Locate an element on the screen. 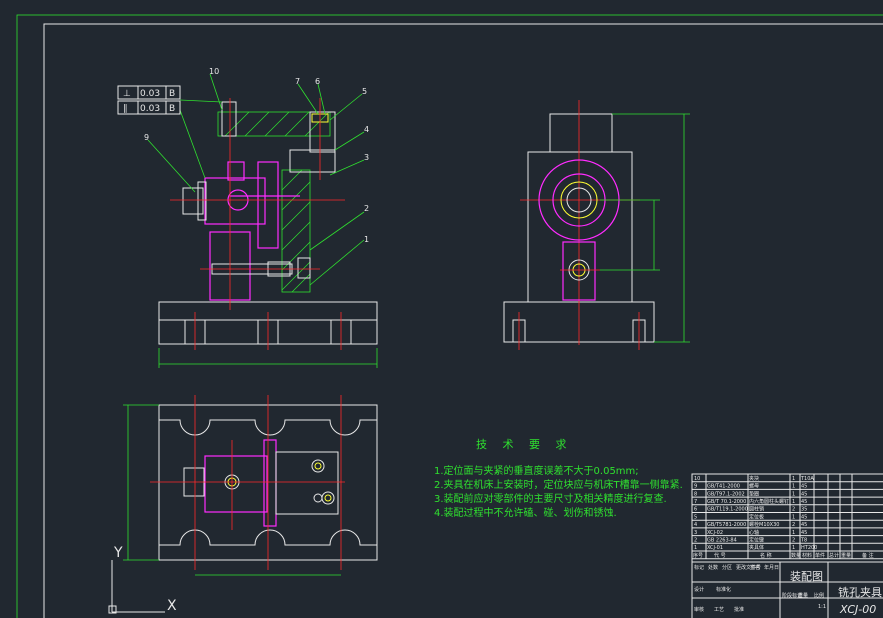 This screenshot has height=618, width=883. ucs-icon: Y X is located at coordinates (142, 579).